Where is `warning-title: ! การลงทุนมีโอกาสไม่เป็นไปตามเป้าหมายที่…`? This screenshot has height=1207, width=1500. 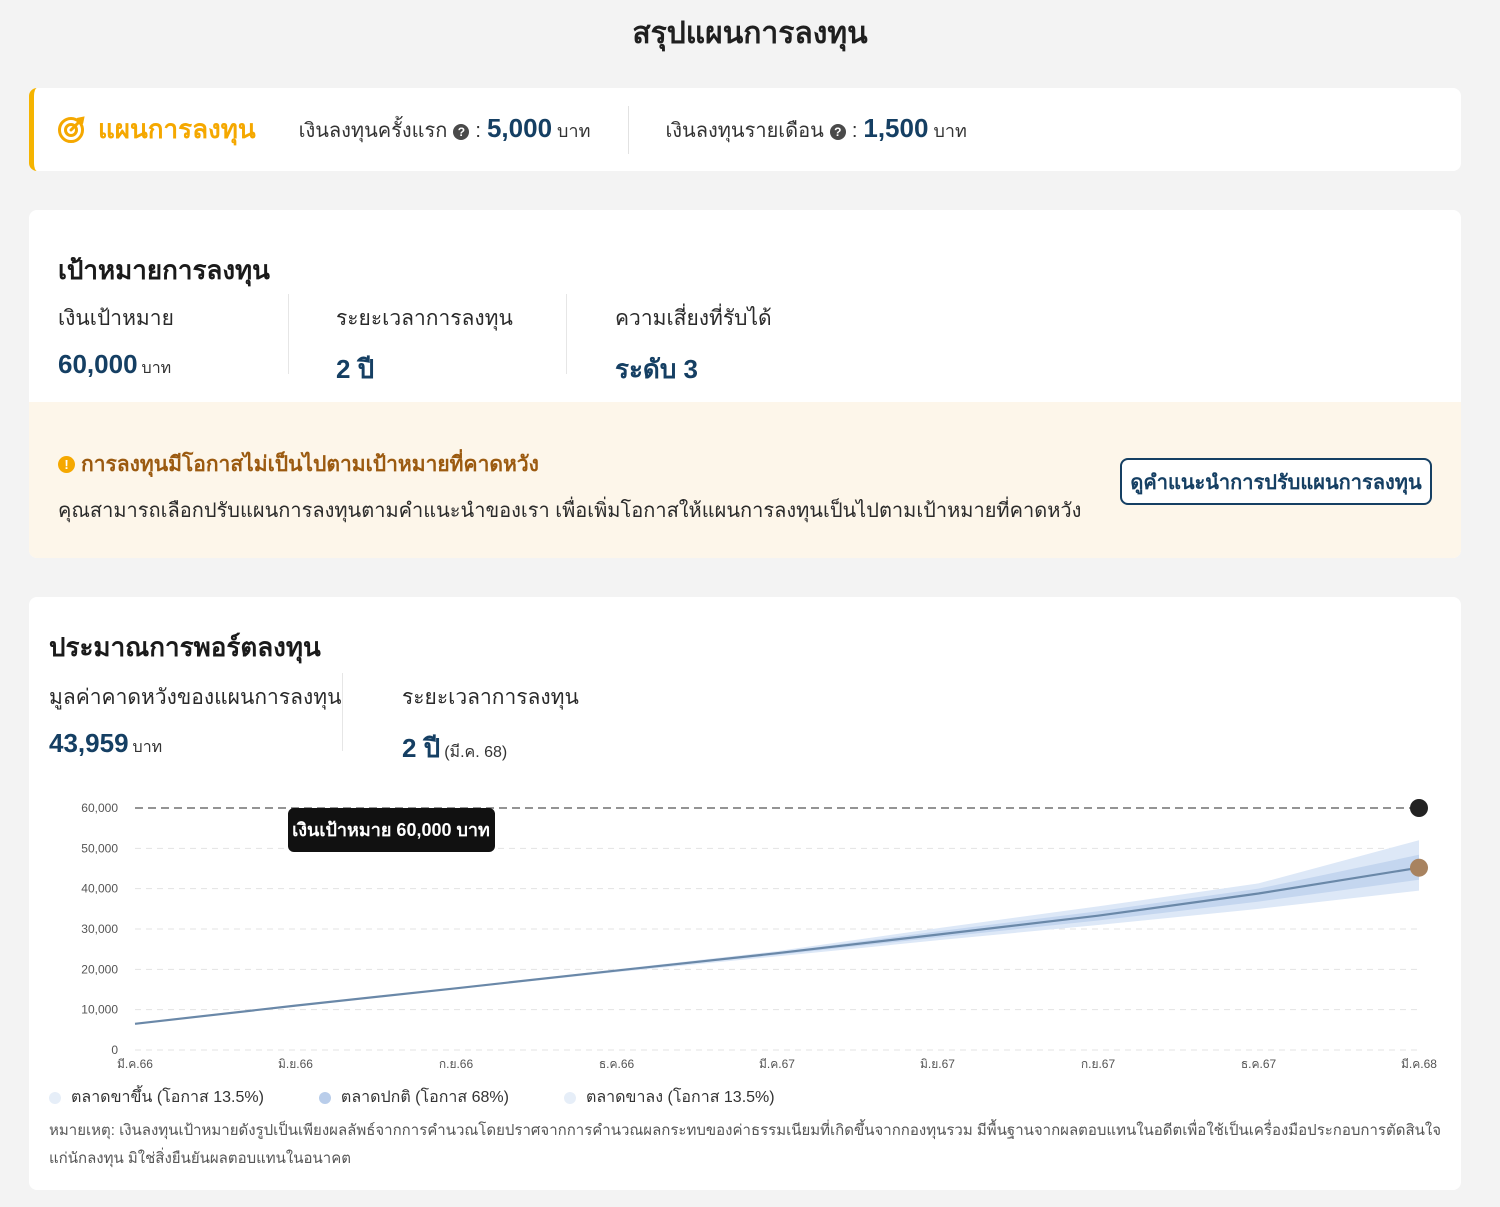
warning-title: ! การลงทุนมีโอกาสไม่เป็นไปตามเป้าหมายที่… is located at coordinates (298, 464).